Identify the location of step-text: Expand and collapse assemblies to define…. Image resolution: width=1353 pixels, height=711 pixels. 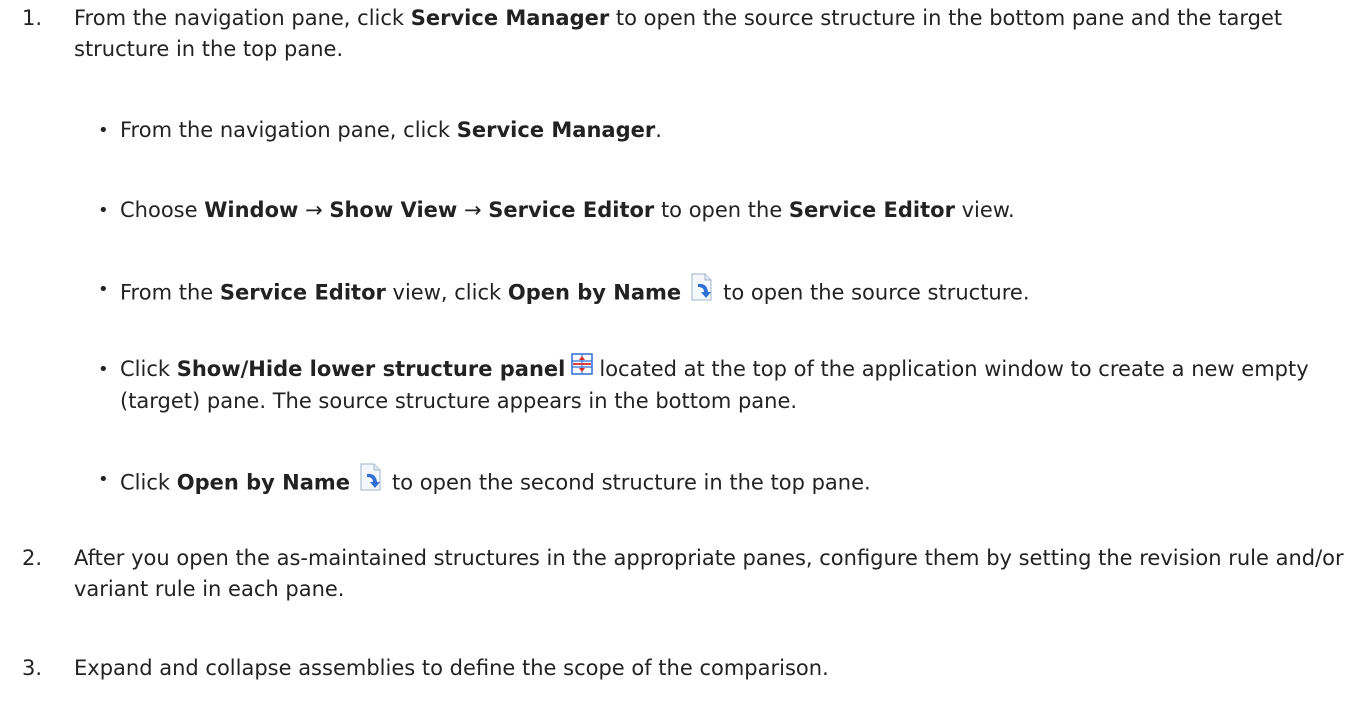
(451, 668).